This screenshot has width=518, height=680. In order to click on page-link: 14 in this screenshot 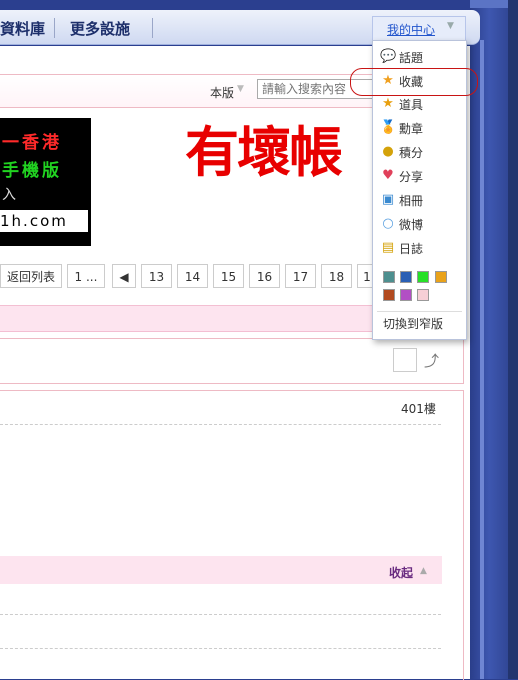, I will do `click(192, 276)`.